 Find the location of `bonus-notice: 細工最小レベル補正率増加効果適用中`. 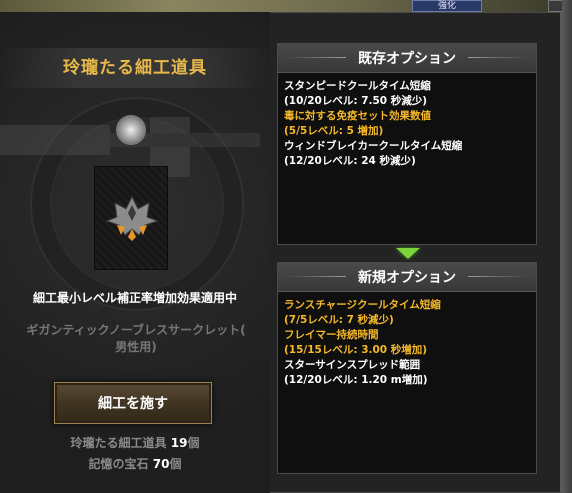

bonus-notice: 細工最小レベル補正率増加効果適用中 is located at coordinates (134, 298).